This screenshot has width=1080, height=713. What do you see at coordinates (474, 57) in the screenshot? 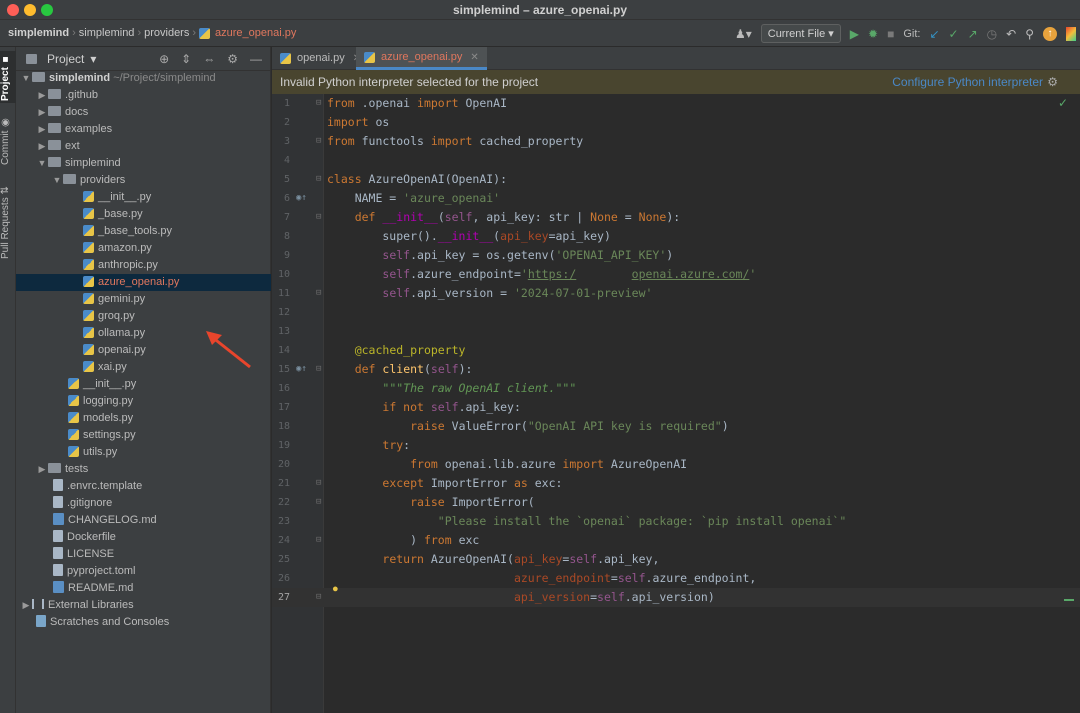
I see `close-icon: ✕` at bounding box center [474, 57].